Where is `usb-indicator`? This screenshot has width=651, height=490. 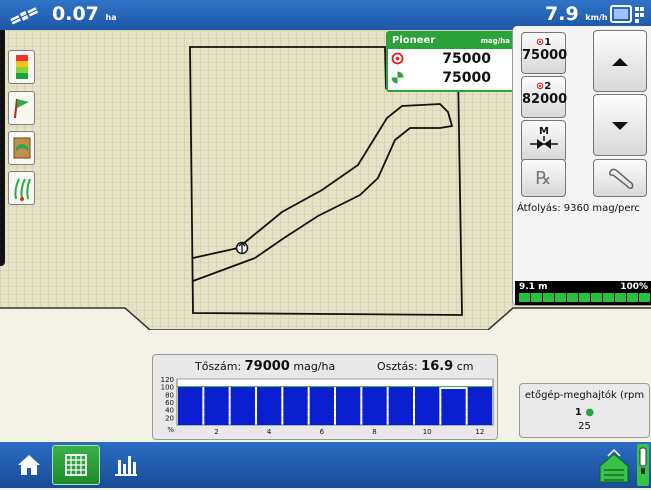
usb-indicator is located at coordinates (643, 465).